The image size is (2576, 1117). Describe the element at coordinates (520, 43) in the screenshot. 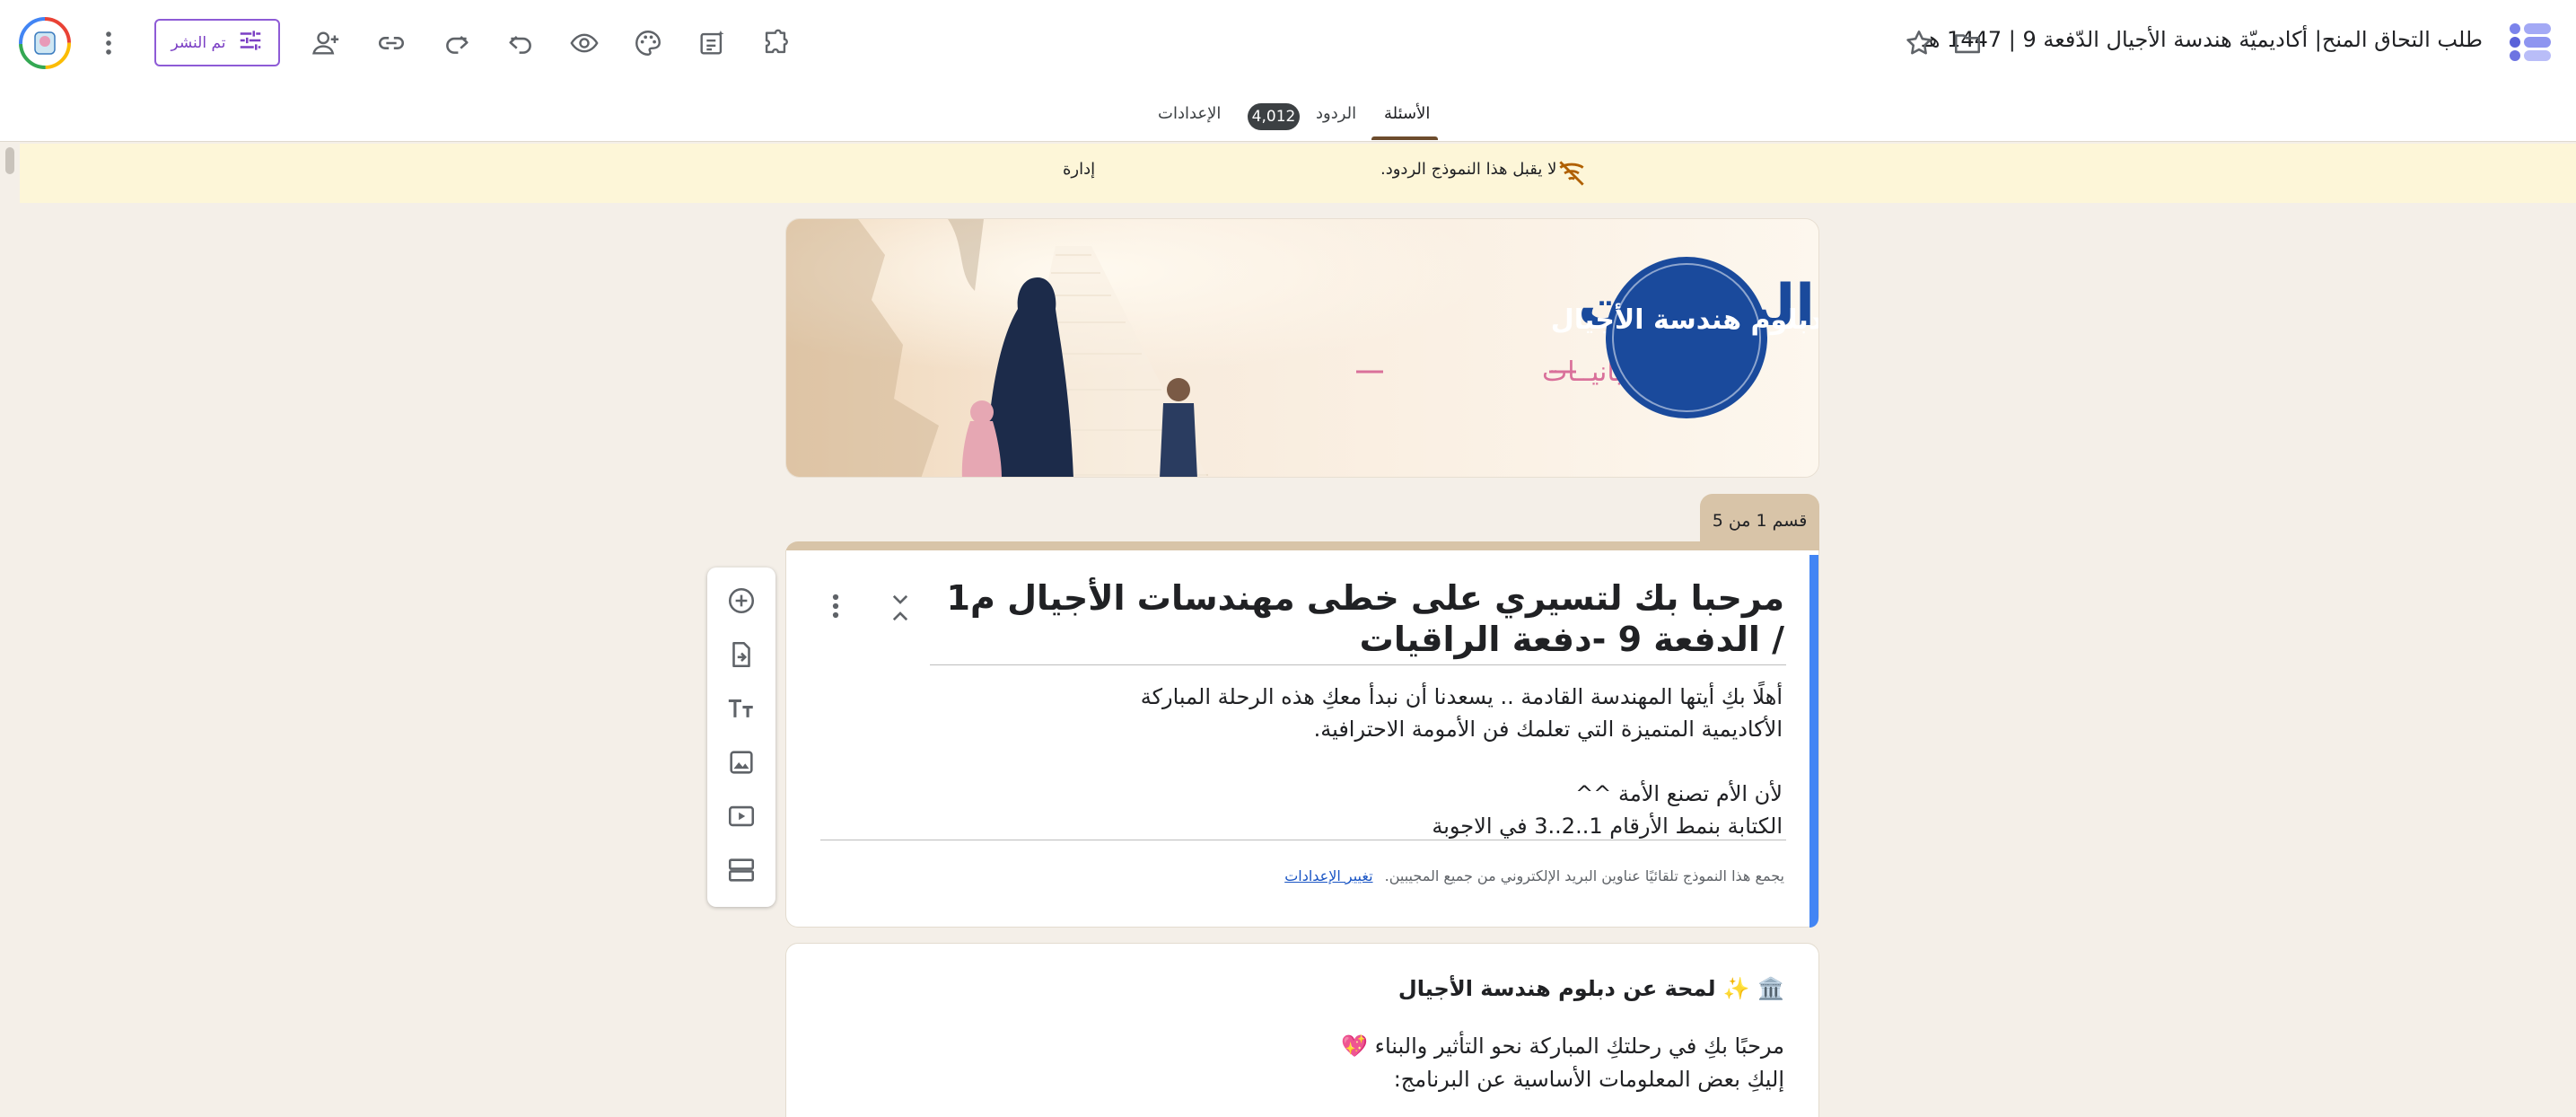

I see `undo-icon` at that location.